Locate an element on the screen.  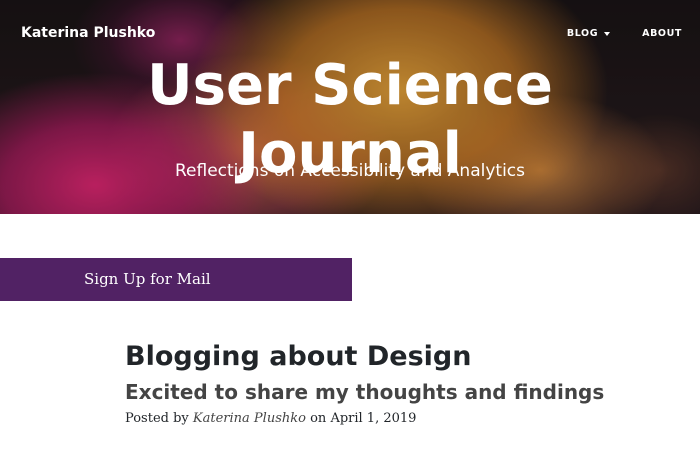
nav-blog-label: BLOG is located at coordinates (582, 33).